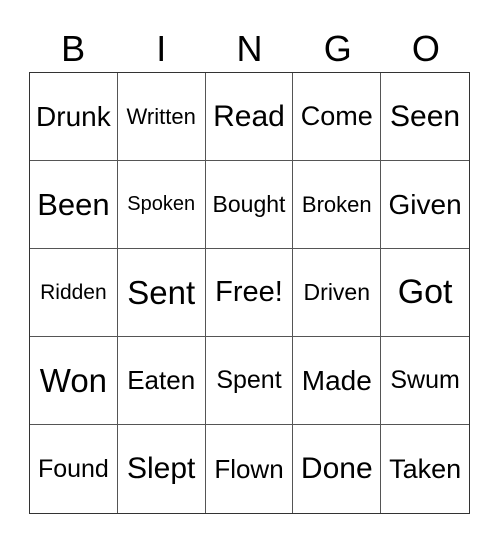 This screenshot has height=544, width=500. I want to click on bingo-cell: Come, so click(337, 117).